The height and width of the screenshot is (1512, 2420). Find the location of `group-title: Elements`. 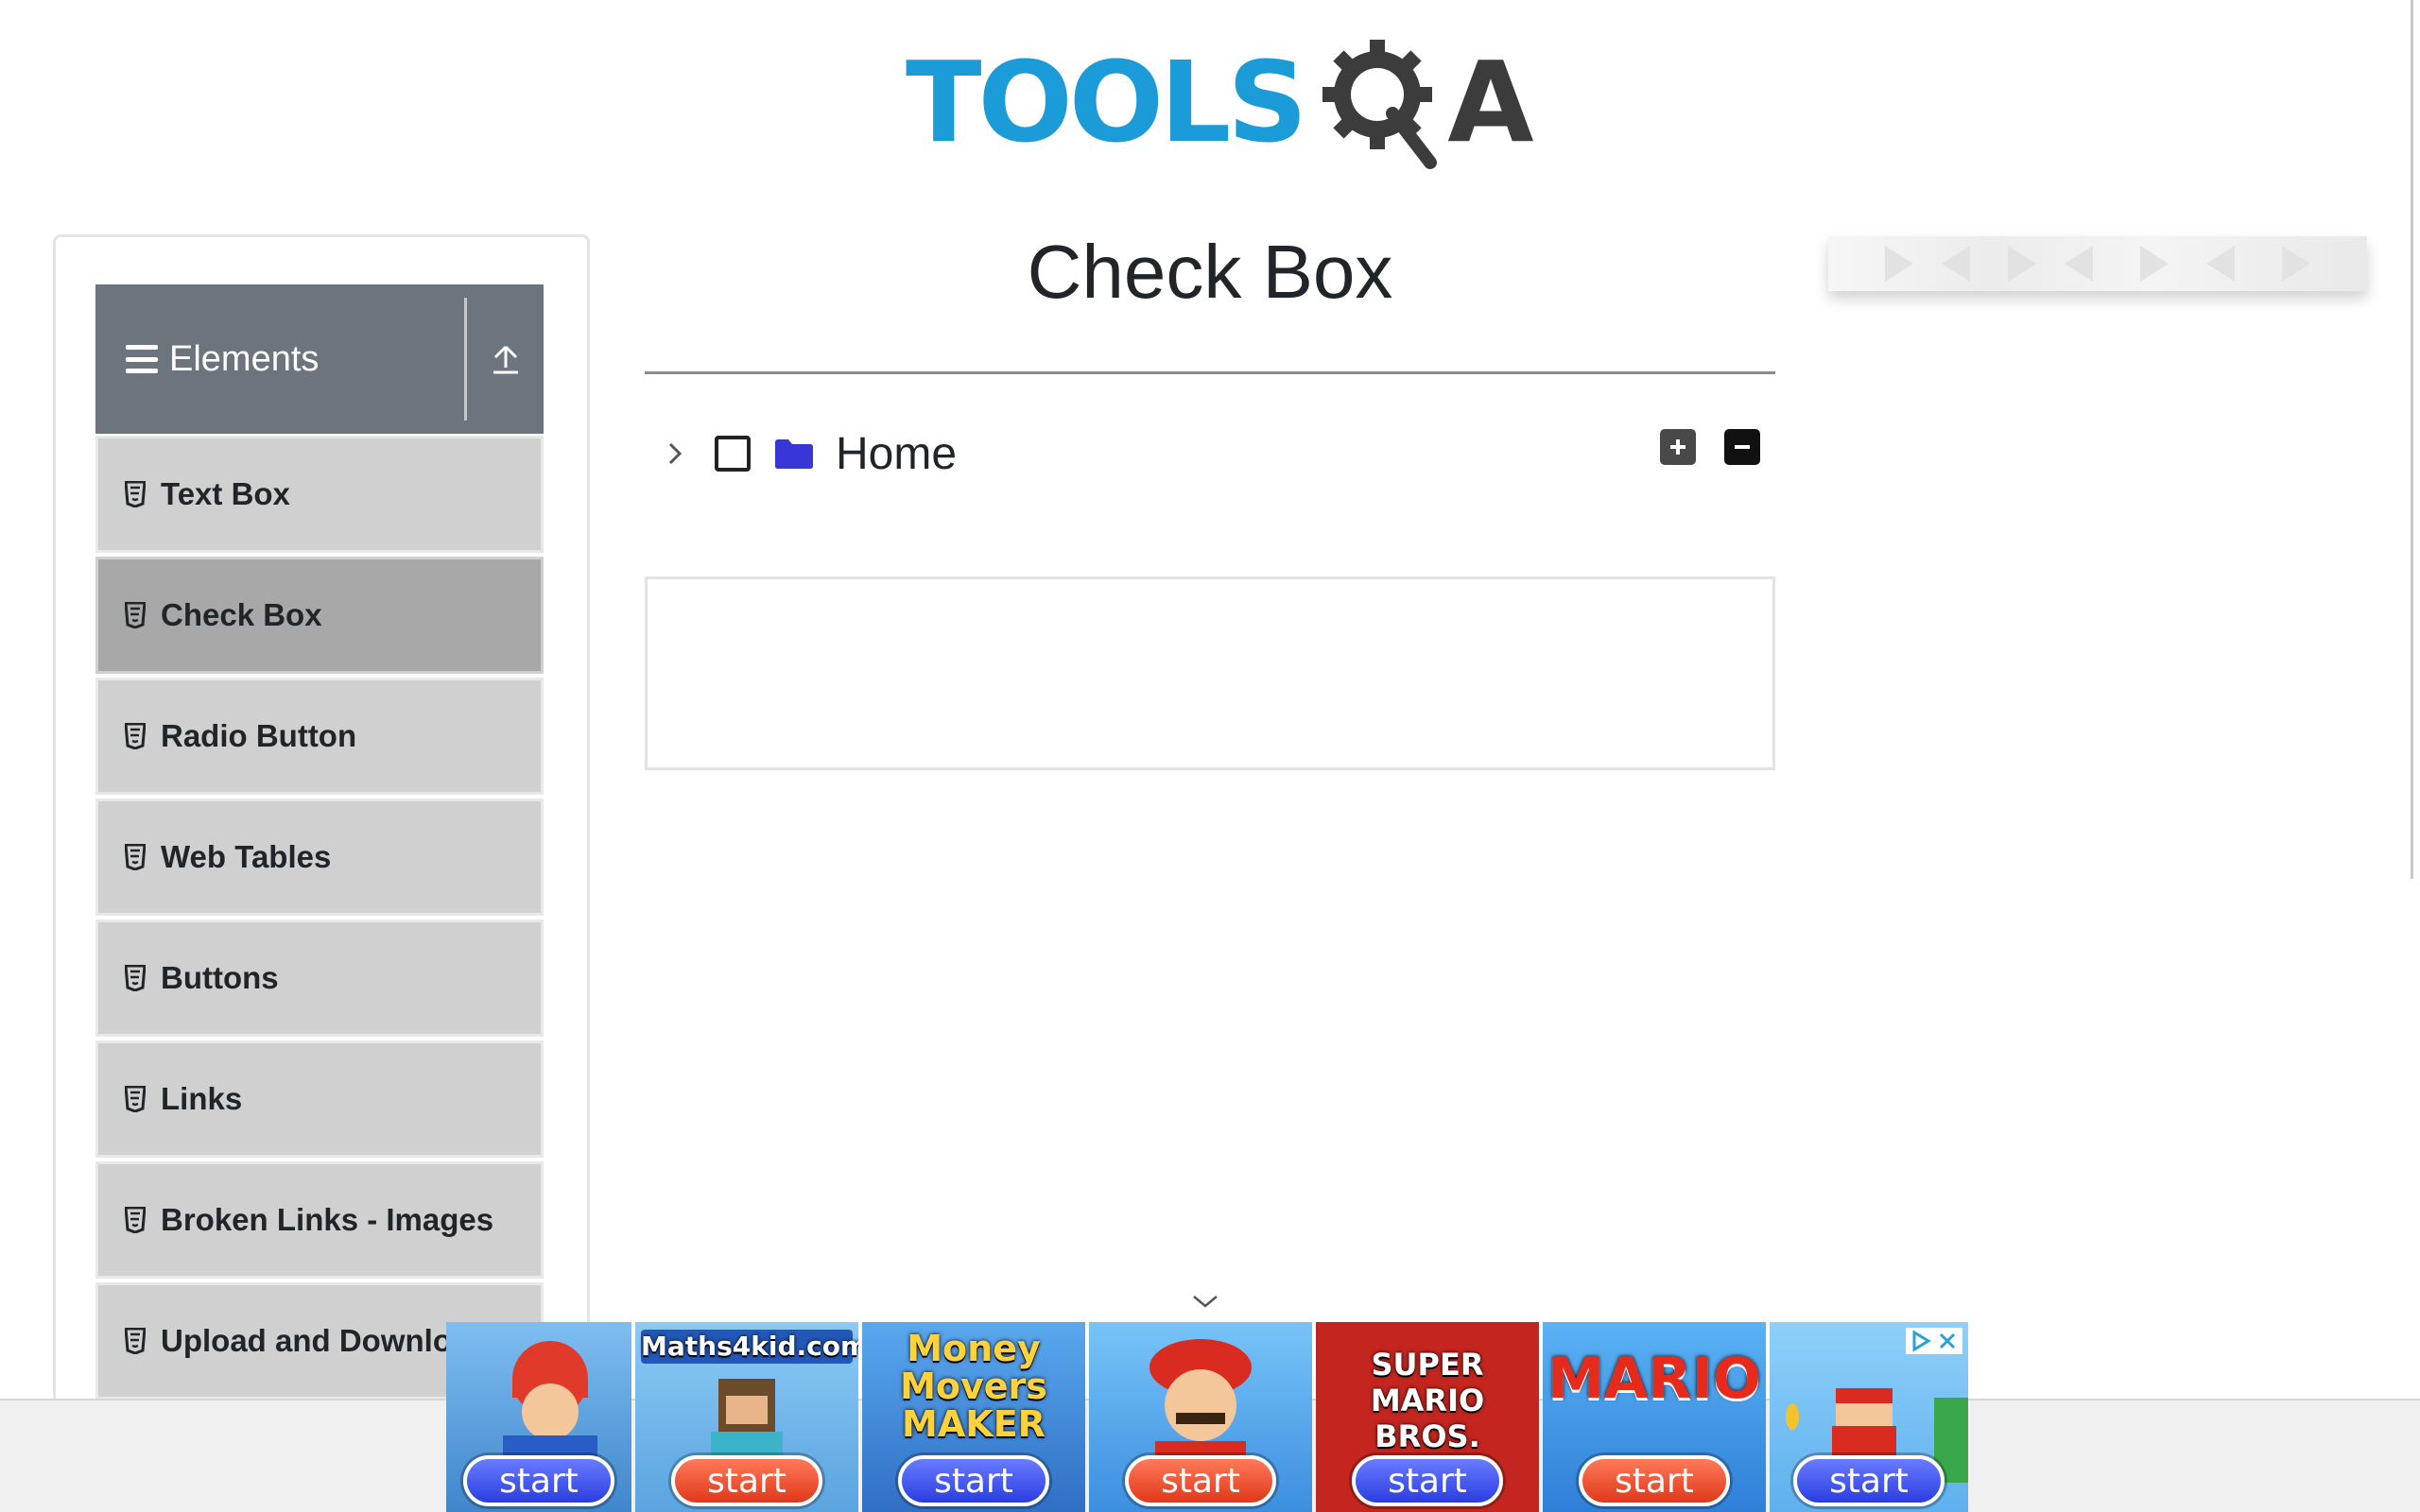

group-title: Elements is located at coordinates (245, 358).